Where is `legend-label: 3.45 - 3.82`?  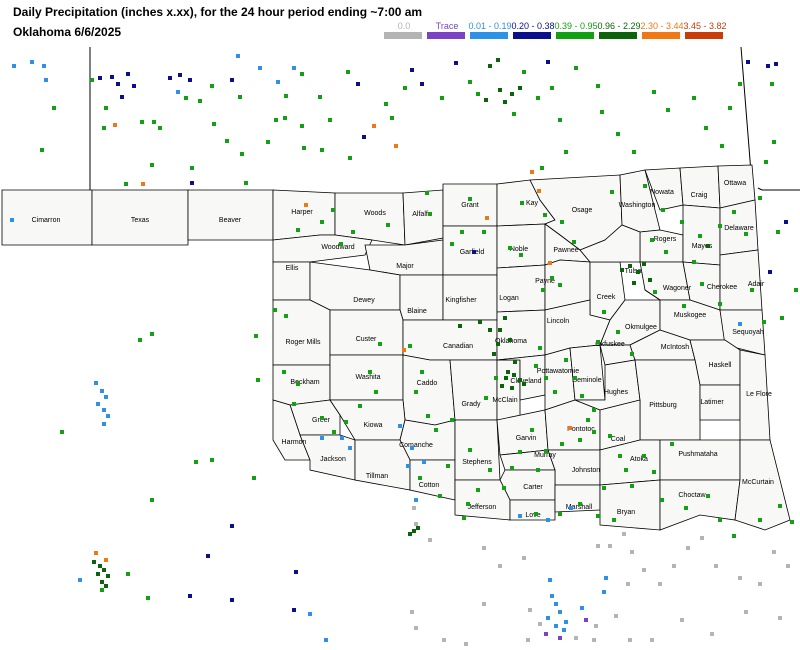
legend-label: 3.45 - 3.82 is located at coordinates (705, 26).